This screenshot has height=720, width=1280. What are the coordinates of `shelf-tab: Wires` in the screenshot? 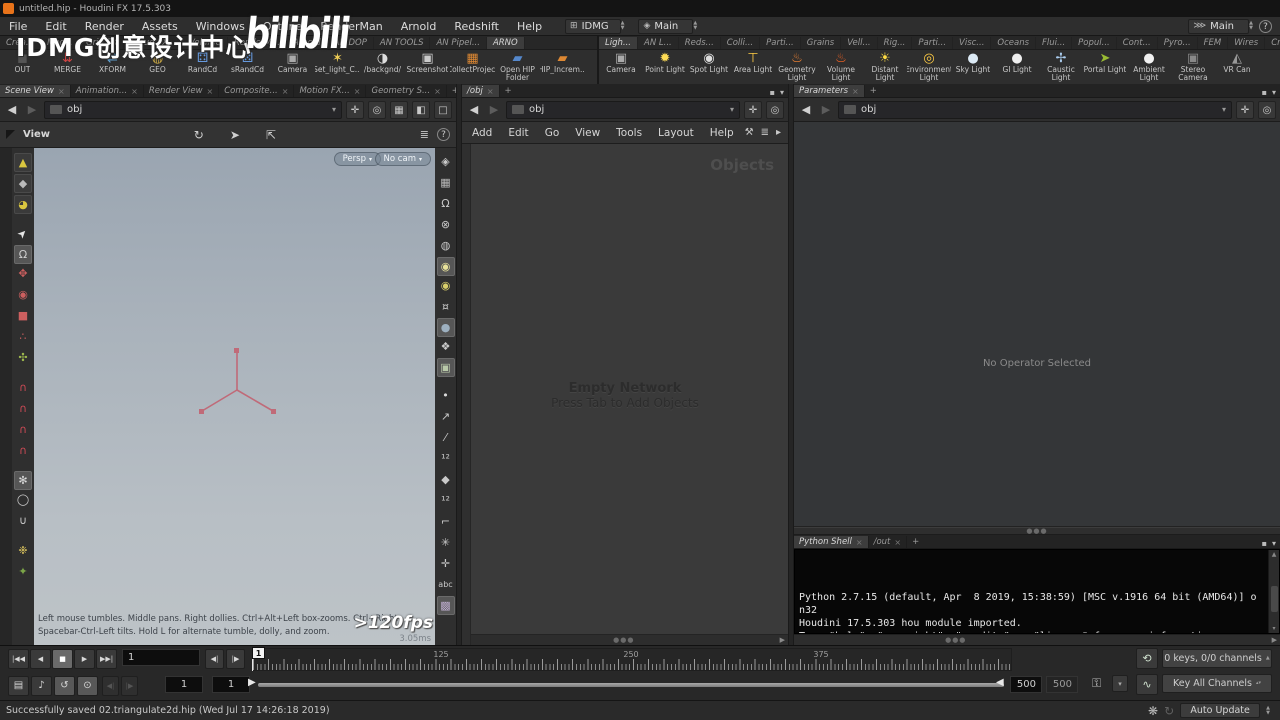 It's located at (1247, 43).